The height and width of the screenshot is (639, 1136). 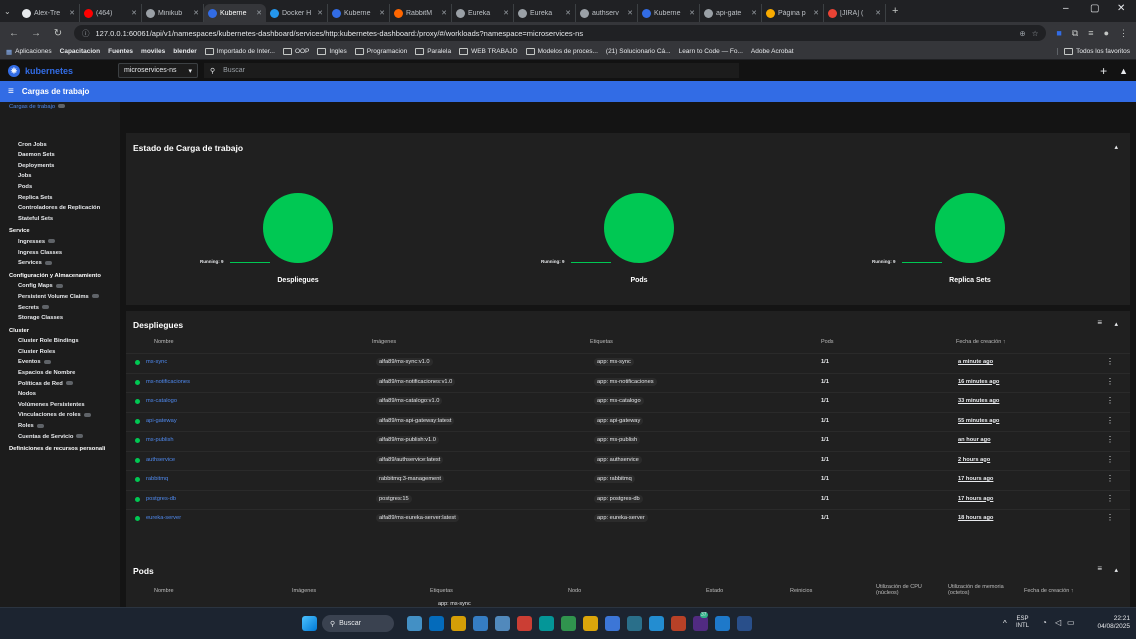 What do you see at coordinates (161, 401) in the screenshot?
I see `deployment-name-link: ms-catalogo` at bounding box center [161, 401].